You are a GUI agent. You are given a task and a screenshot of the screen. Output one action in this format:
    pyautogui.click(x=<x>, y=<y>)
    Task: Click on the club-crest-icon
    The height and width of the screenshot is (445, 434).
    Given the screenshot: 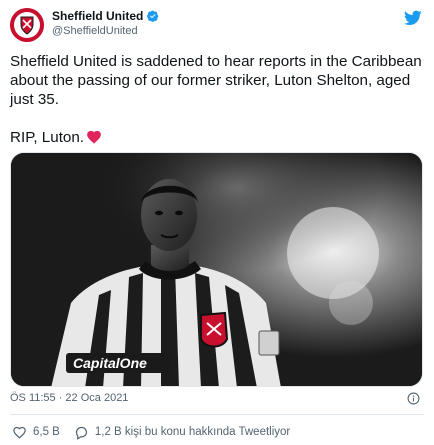 What is the action you would take?
    pyautogui.click(x=27, y=25)
    